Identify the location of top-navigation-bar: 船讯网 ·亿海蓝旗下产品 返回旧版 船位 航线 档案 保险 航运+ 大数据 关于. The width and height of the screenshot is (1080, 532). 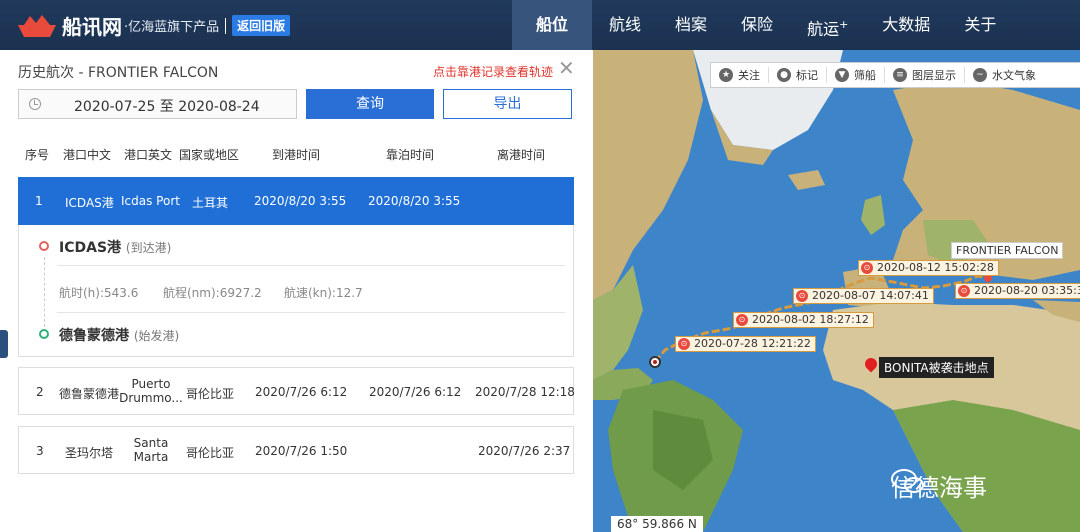
(540, 25).